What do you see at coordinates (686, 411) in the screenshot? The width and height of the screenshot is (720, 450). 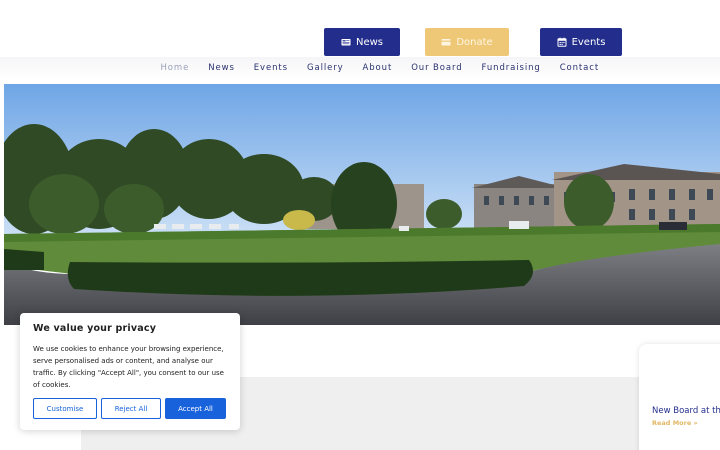 I see `news-card-title: New Board at the` at bounding box center [686, 411].